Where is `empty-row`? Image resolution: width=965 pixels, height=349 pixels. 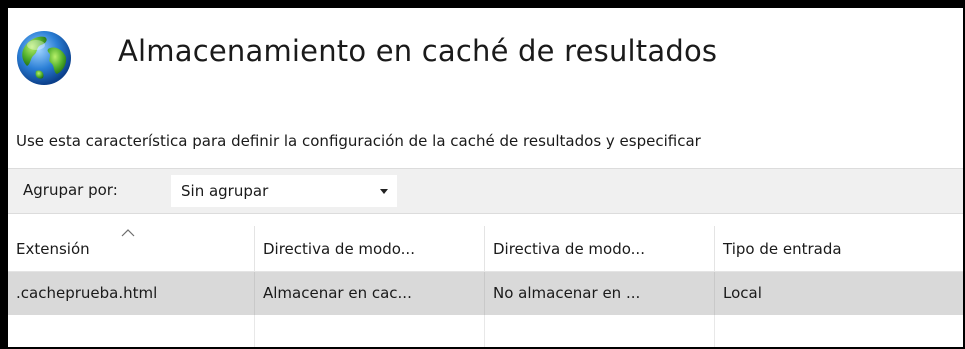 empty-row is located at coordinates (485, 331).